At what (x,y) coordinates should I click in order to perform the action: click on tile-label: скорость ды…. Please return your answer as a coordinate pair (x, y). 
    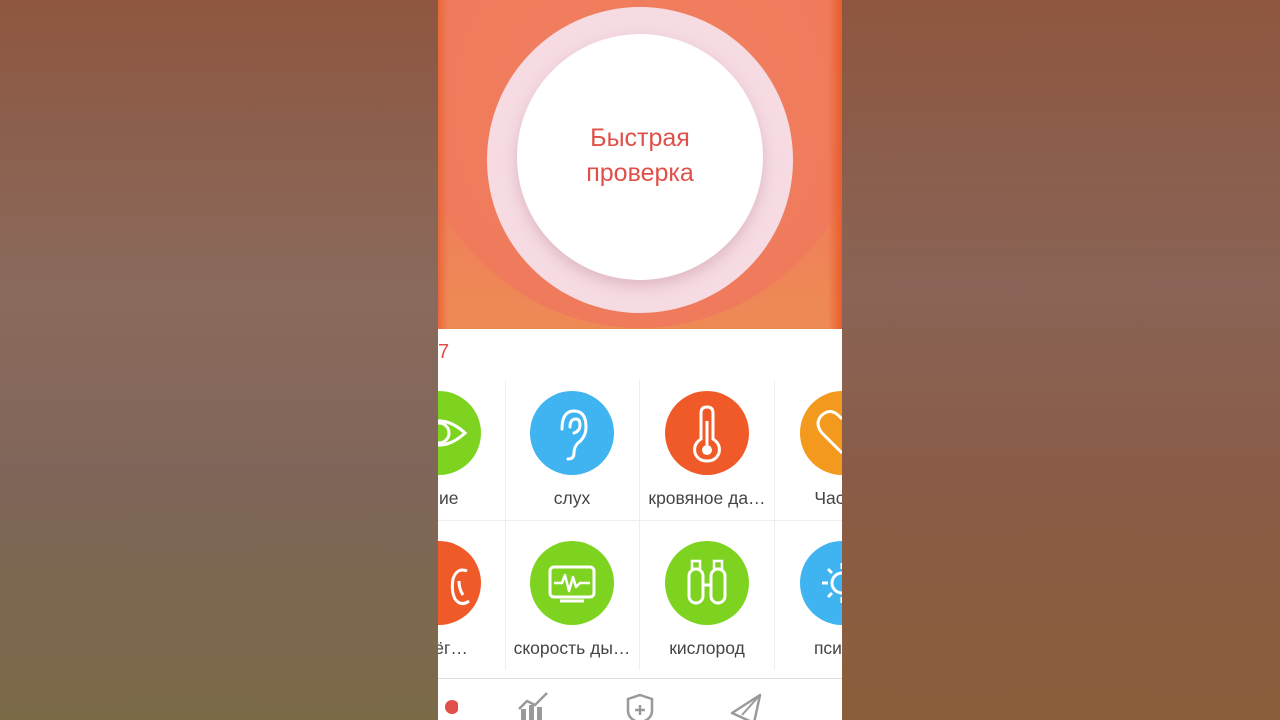
    Looking at the image, I should click on (572, 648).